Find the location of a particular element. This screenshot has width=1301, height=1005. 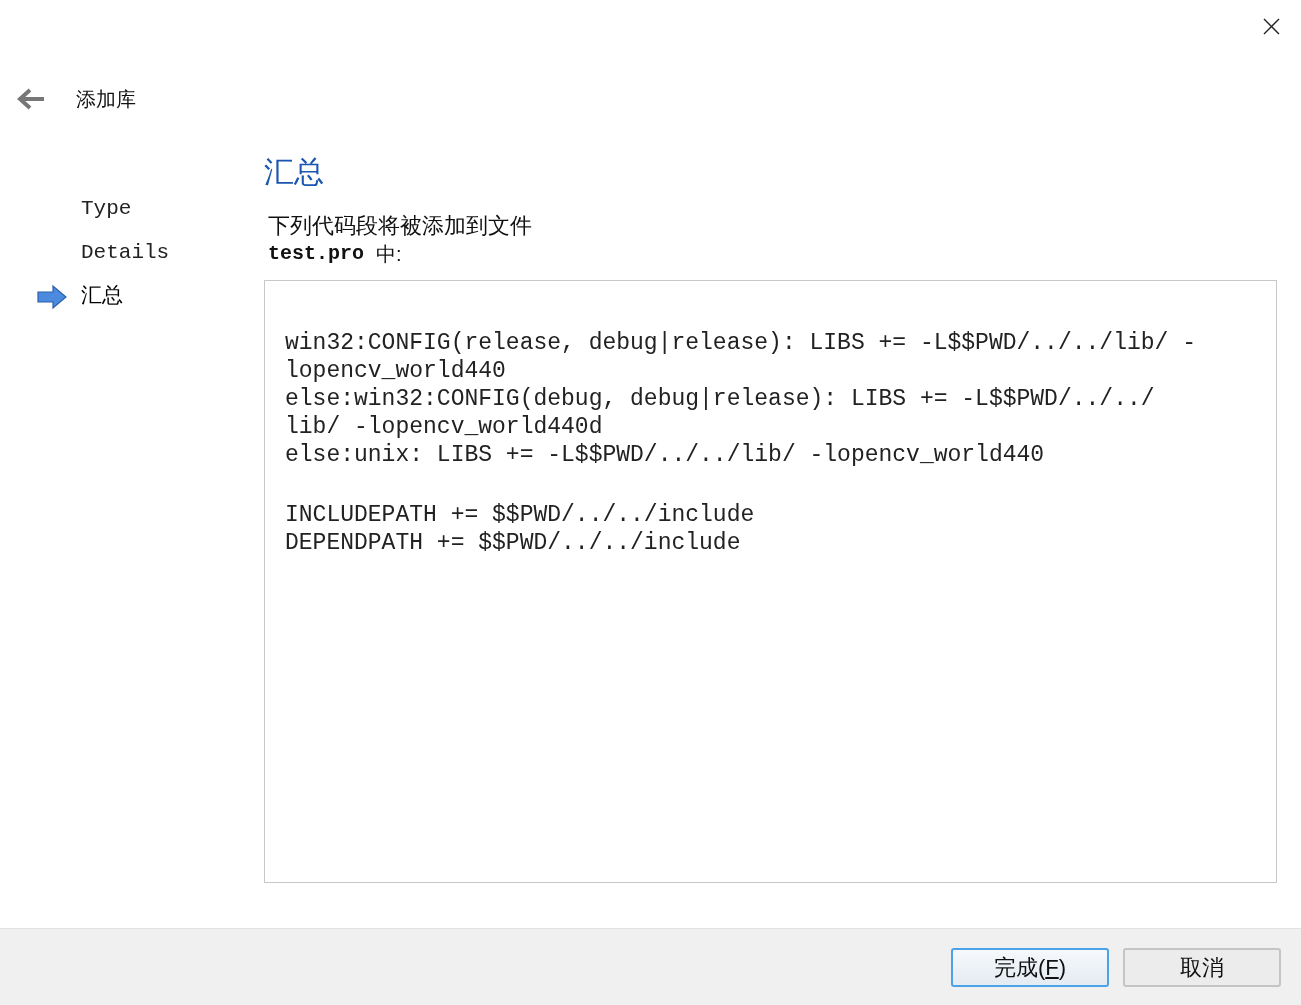

close-icon is located at coordinates (1271, 26).